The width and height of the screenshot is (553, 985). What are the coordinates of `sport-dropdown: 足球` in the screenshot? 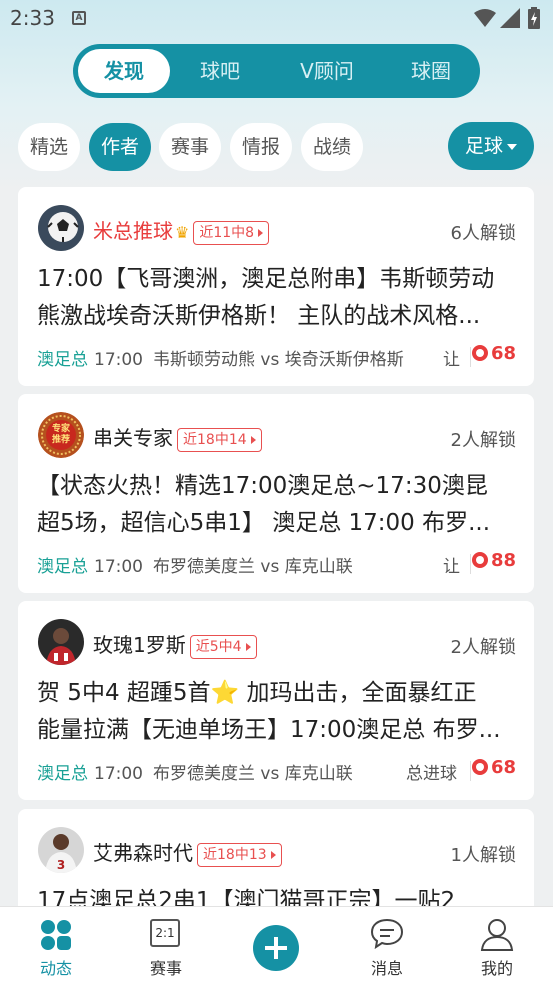 It's located at (491, 146).